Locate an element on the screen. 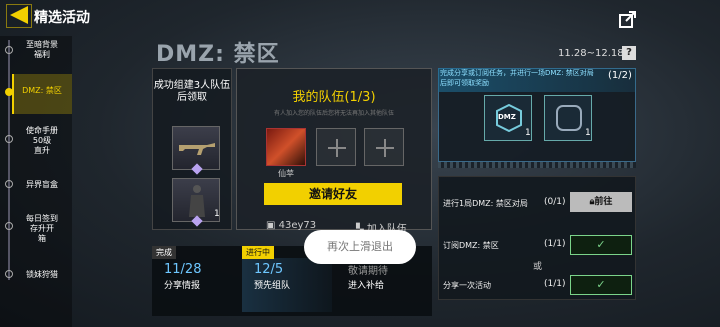 The height and width of the screenshot is (327, 720). task-name-match: 进行1局DMZ: 禁区对局 is located at coordinates (485, 203).